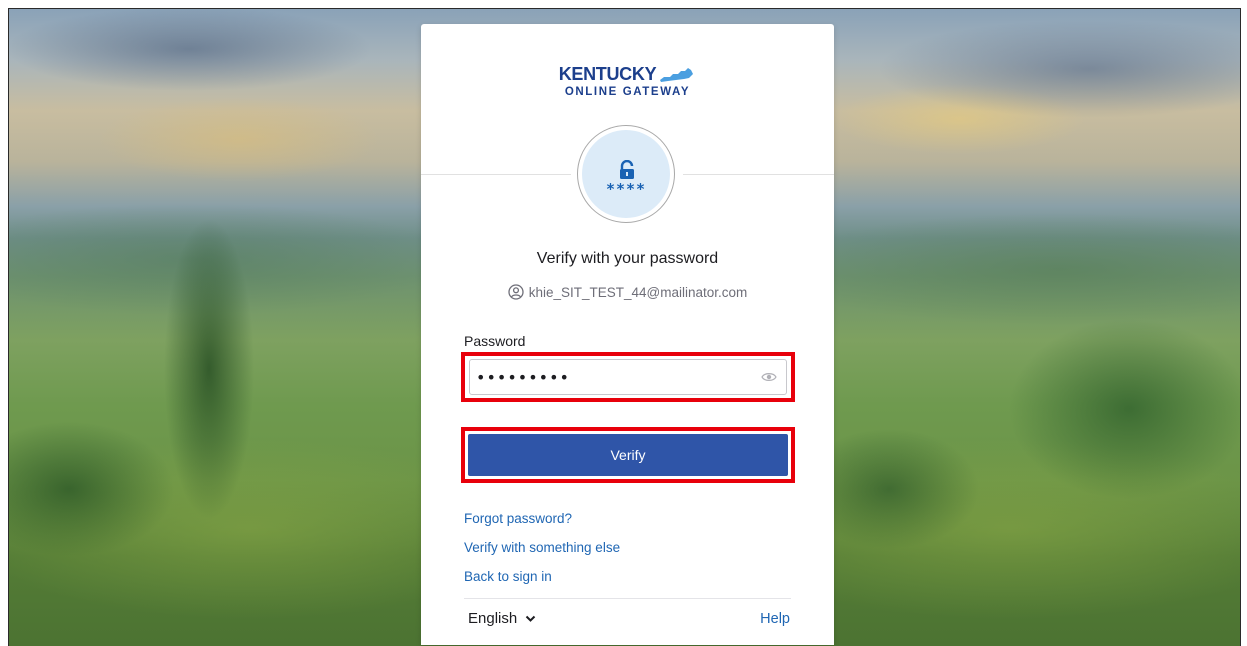 This screenshot has width=1247, height=646. I want to click on language-select: English, so click(502, 618).